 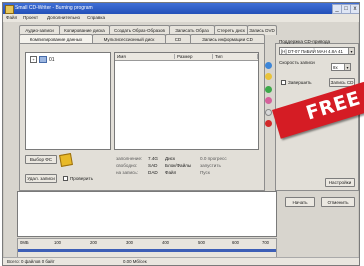 What do you see at coordinates (268, 112) in the screenshot?
I see `properties-icon` at bounding box center [268, 112].